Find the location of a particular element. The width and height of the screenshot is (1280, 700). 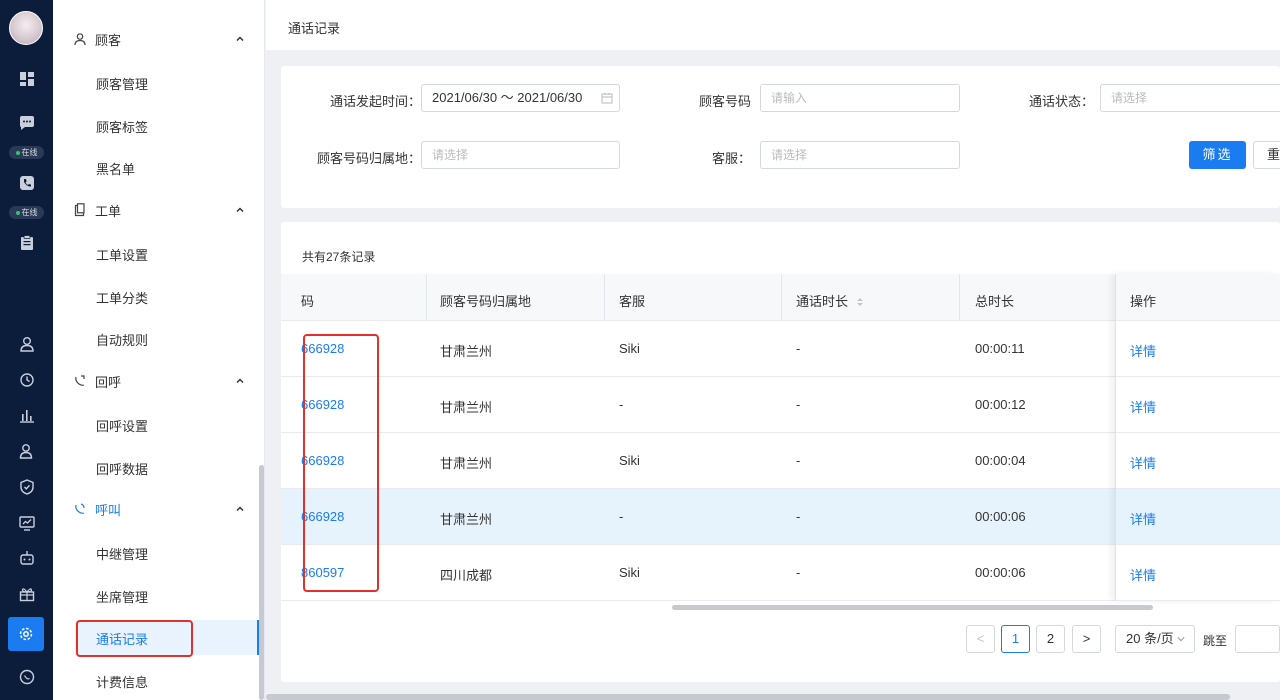

sidebar-item-seat-management: 坐席管理 is located at coordinates (122, 596).